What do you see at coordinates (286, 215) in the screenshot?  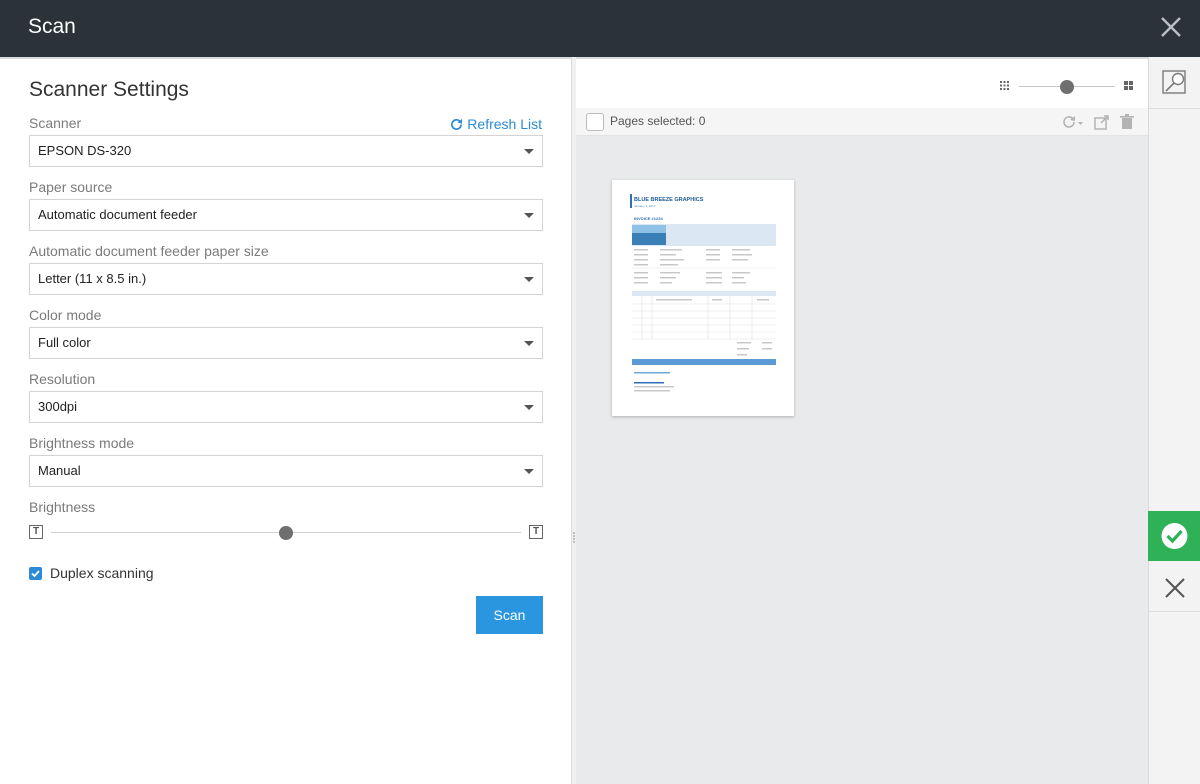 I see `paper-source-select: Automatic document feeder` at bounding box center [286, 215].